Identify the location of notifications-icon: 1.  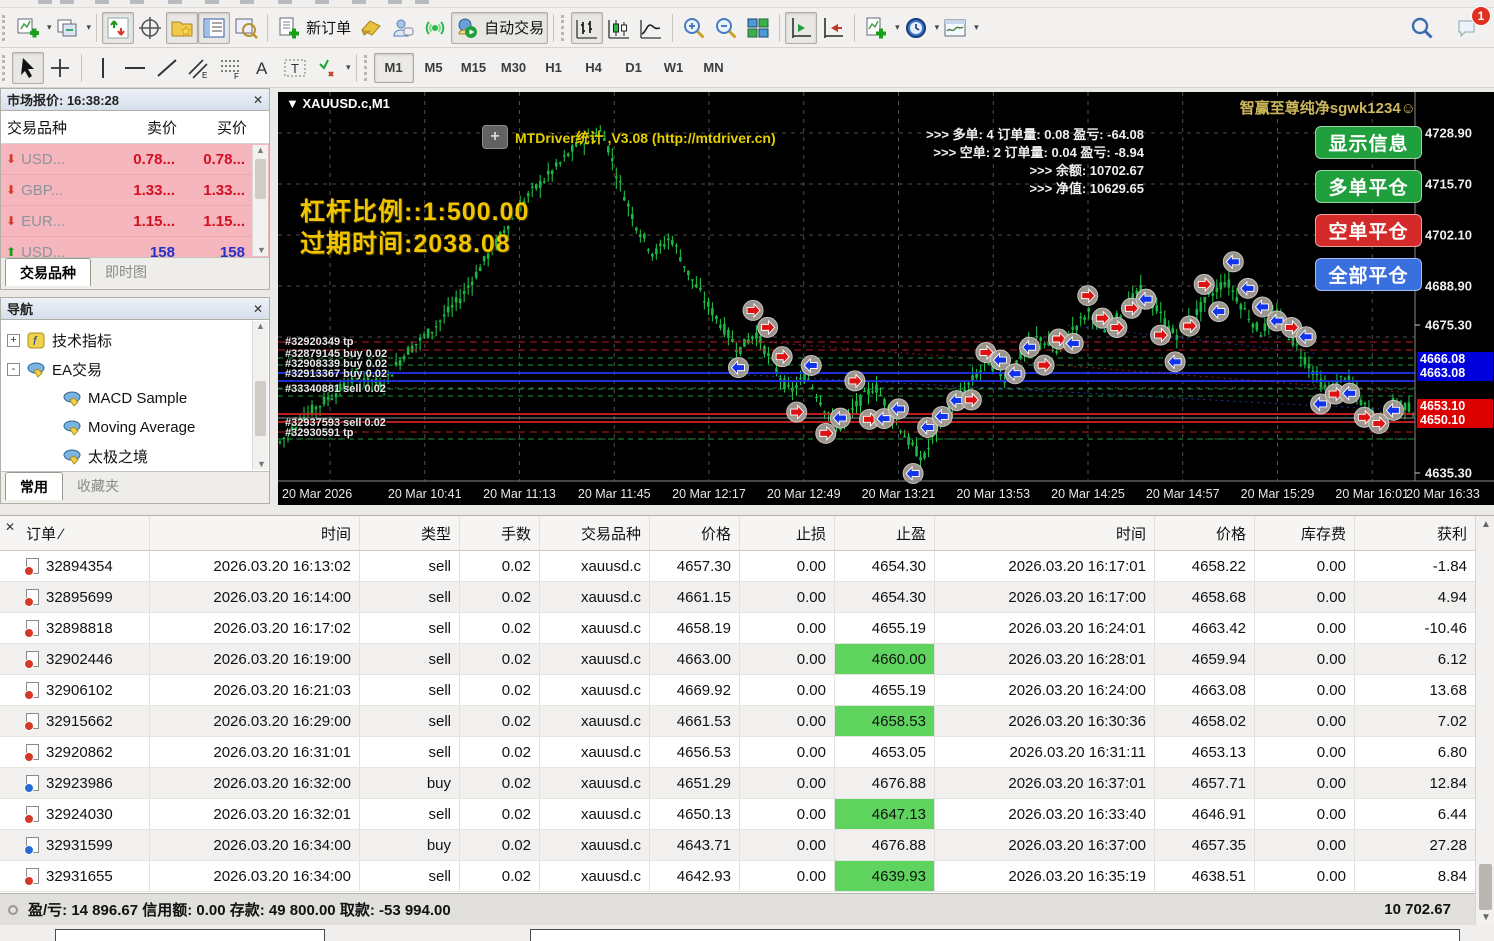
(1471, 25).